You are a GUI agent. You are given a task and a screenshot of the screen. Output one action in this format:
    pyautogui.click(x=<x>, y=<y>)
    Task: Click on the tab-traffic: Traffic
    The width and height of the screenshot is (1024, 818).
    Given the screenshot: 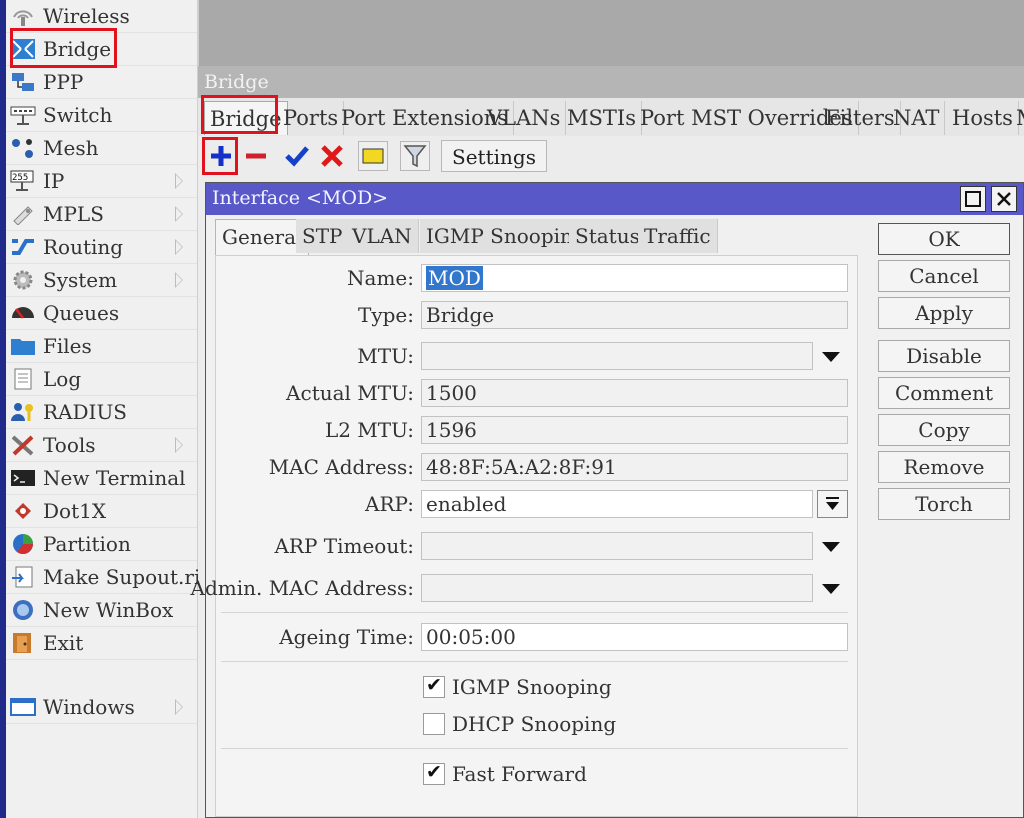 What is the action you would take?
    pyautogui.click(x=678, y=236)
    